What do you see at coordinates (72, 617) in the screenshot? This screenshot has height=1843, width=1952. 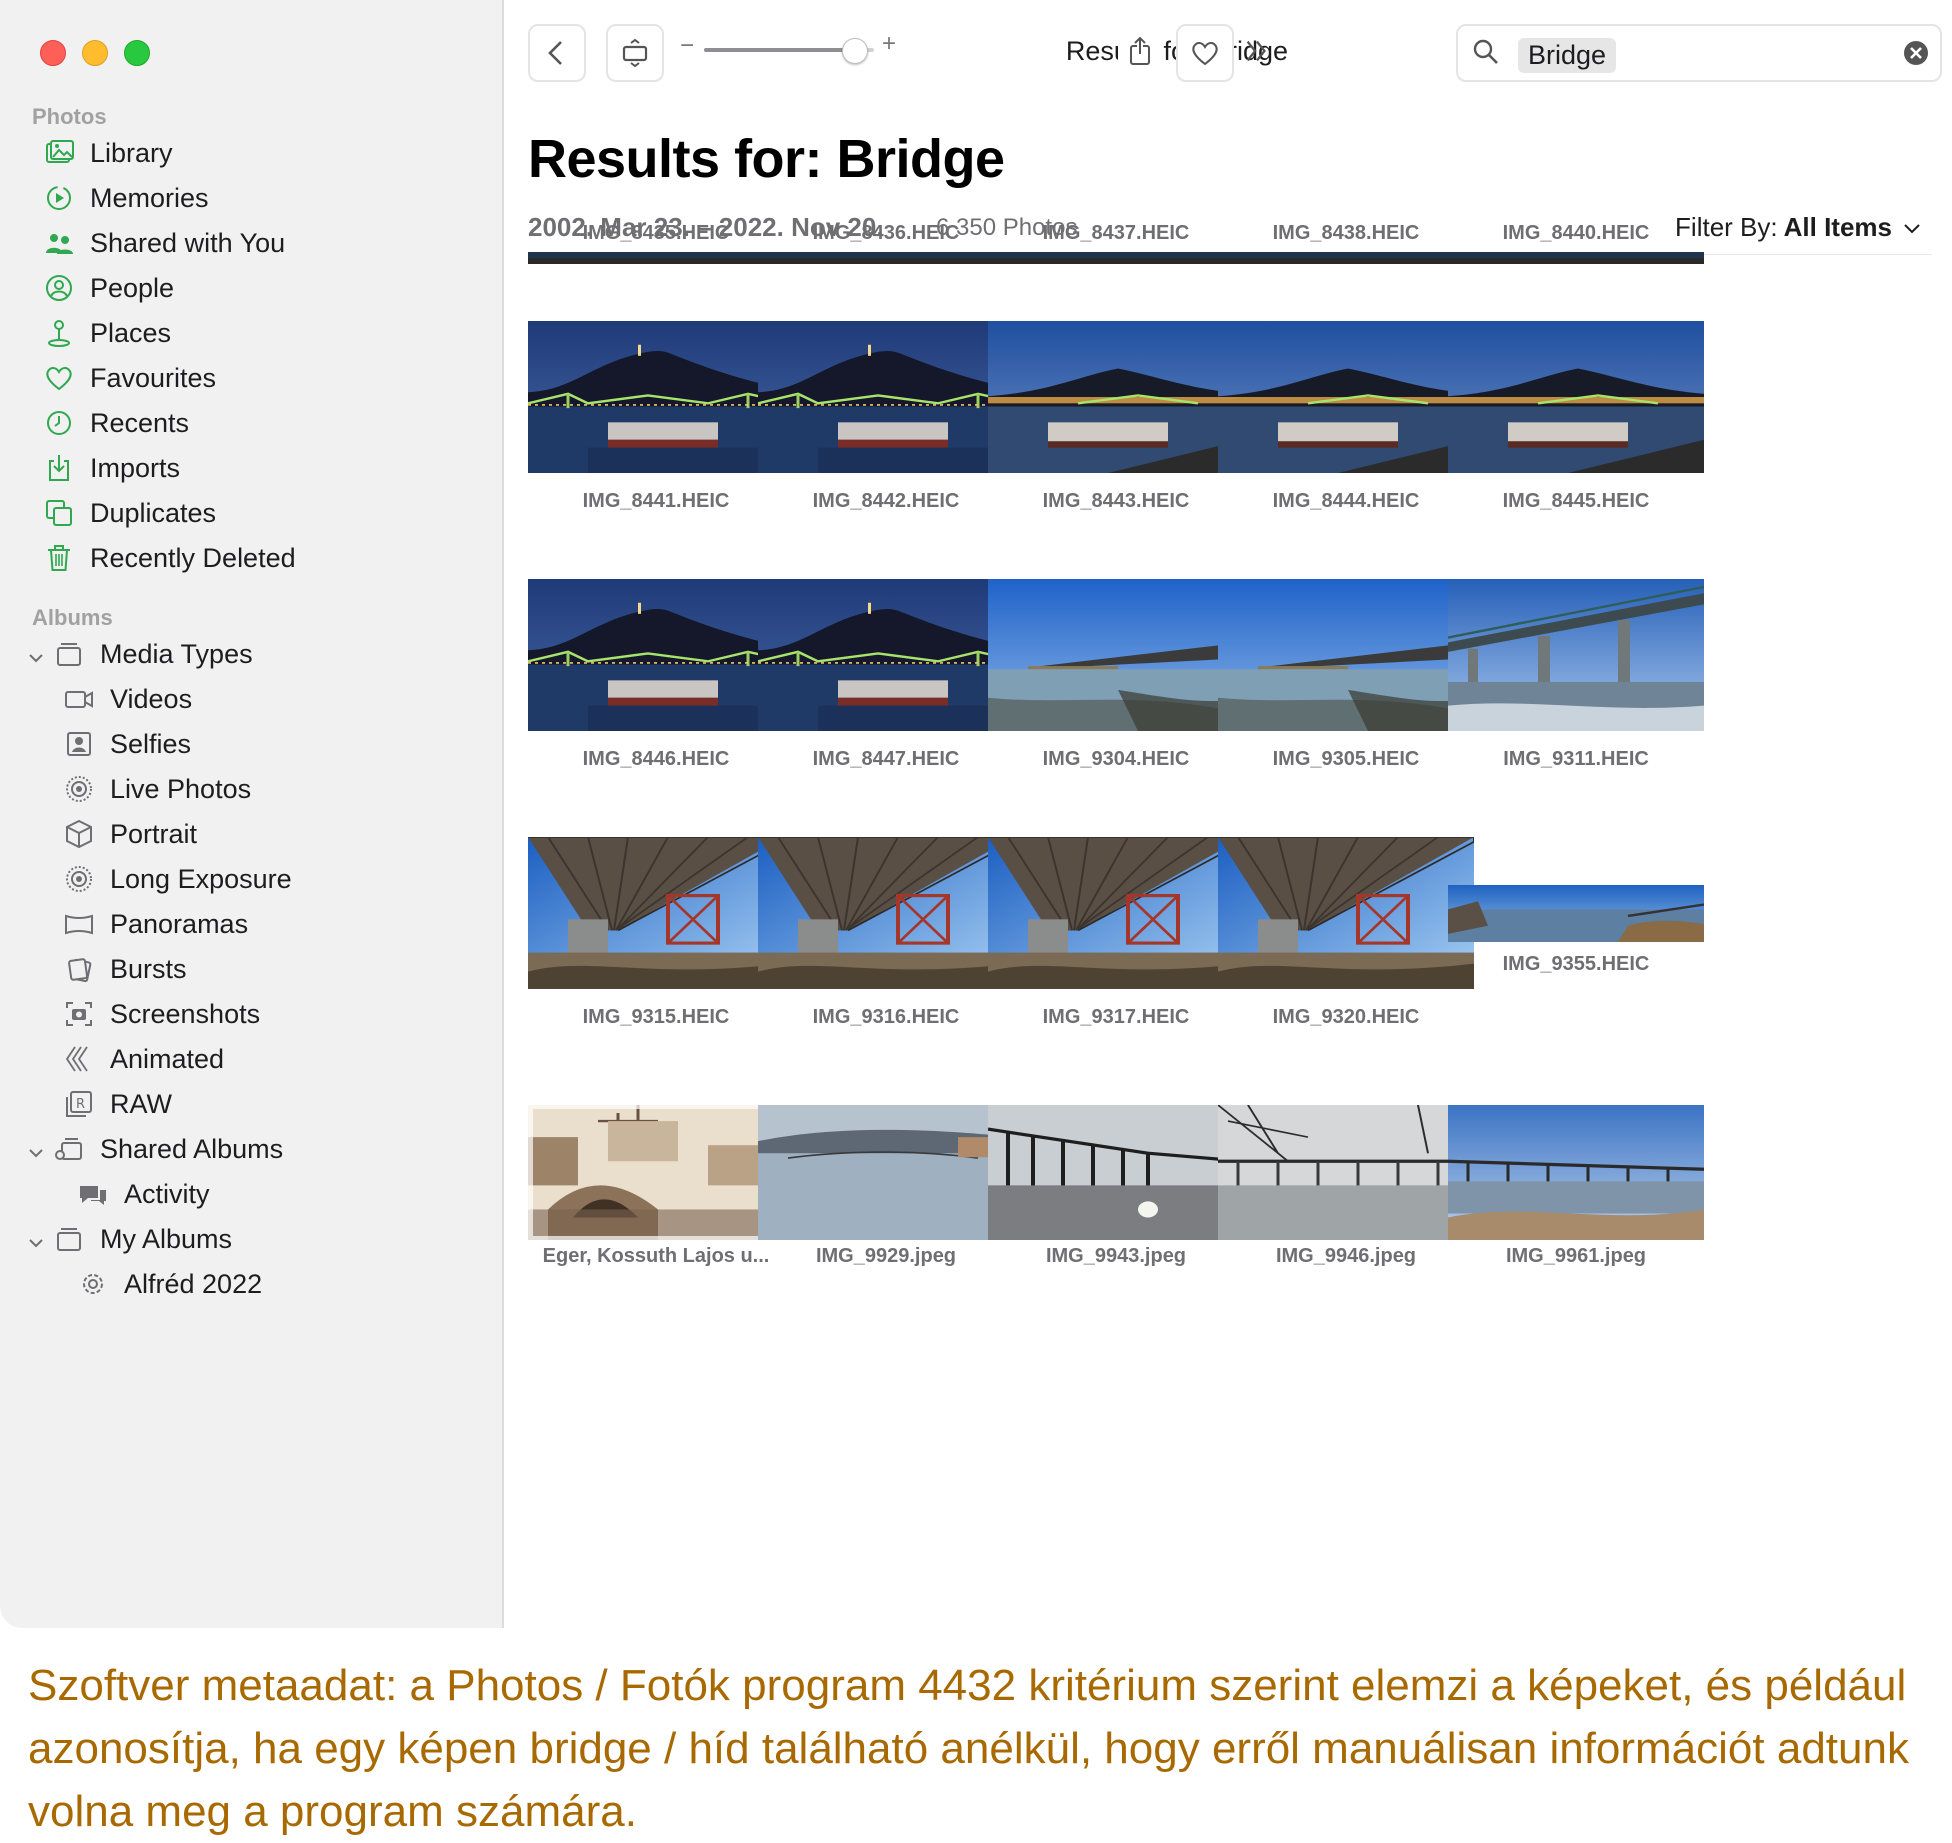 I see `sidebar-section-albums: Albums` at bounding box center [72, 617].